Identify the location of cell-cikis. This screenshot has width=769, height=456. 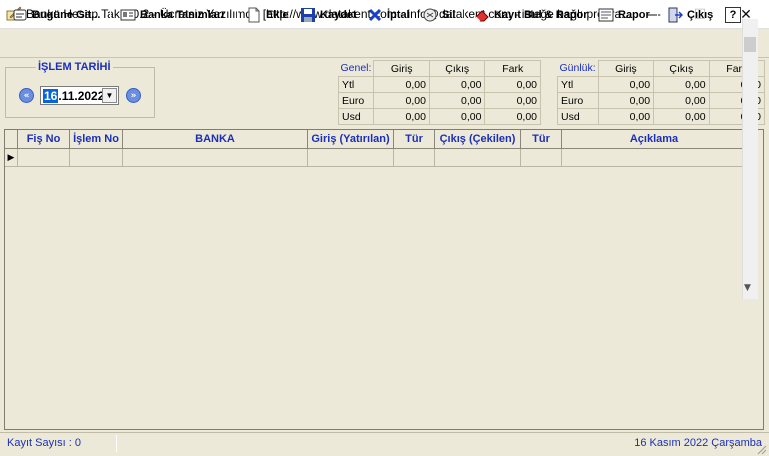
(478, 158).